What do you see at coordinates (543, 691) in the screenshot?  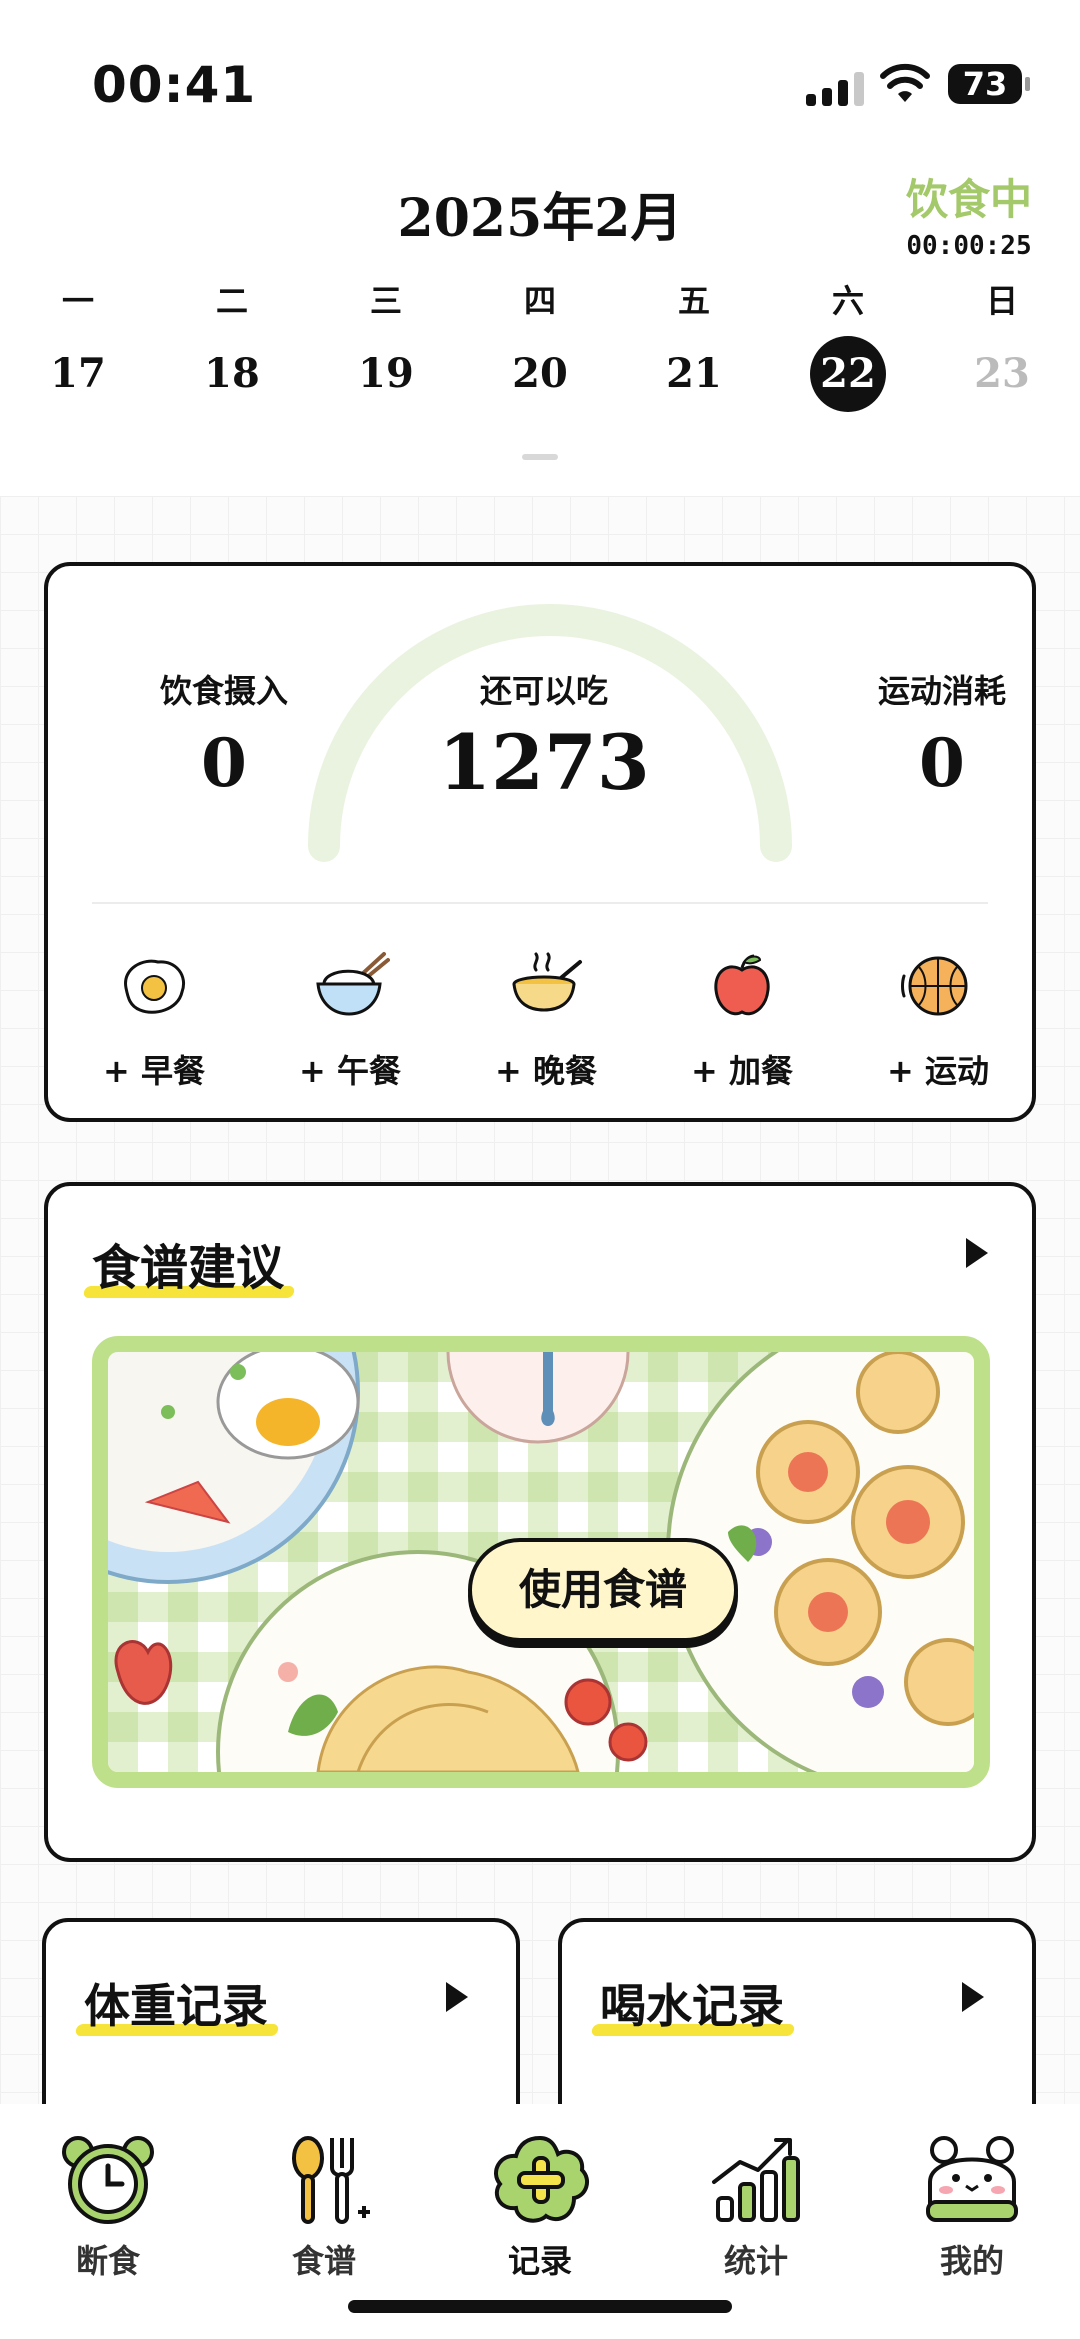 I see `remaining-label: 还可以吃` at bounding box center [543, 691].